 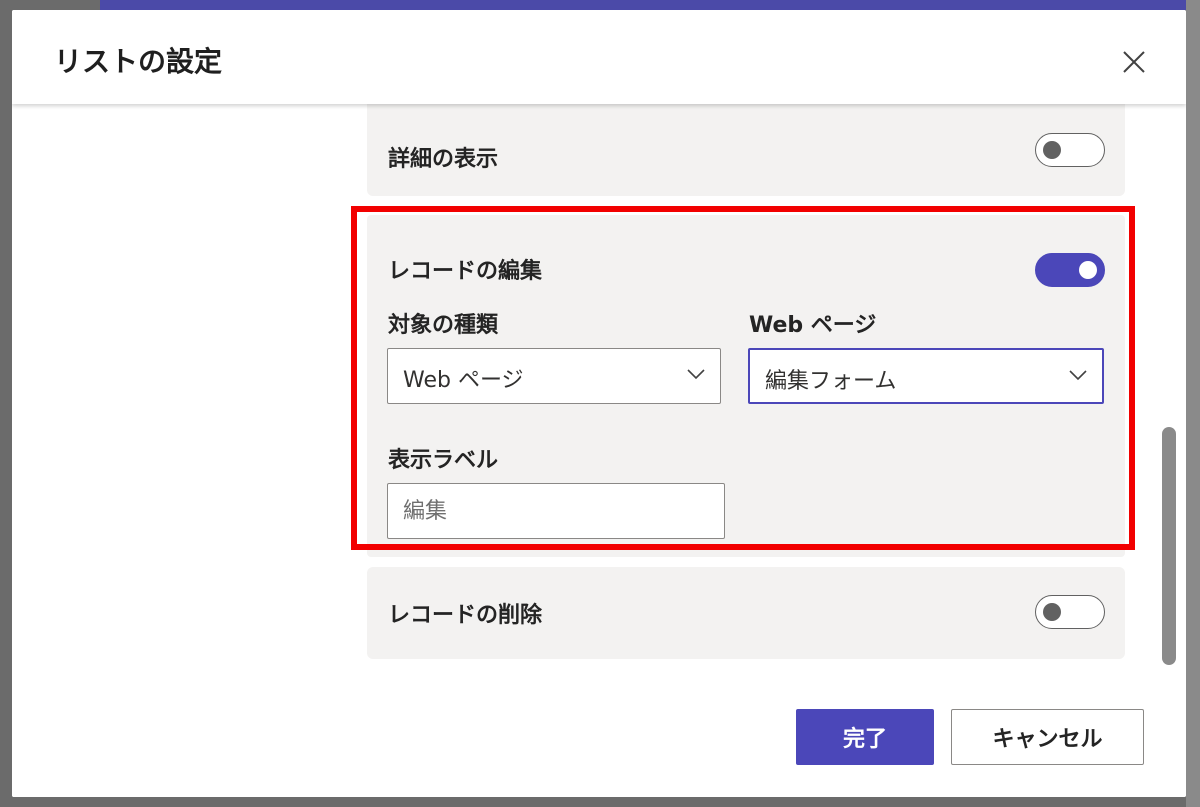 What do you see at coordinates (554, 376) in the screenshot?
I see `target-type-select: Web ページ` at bounding box center [554, 376].